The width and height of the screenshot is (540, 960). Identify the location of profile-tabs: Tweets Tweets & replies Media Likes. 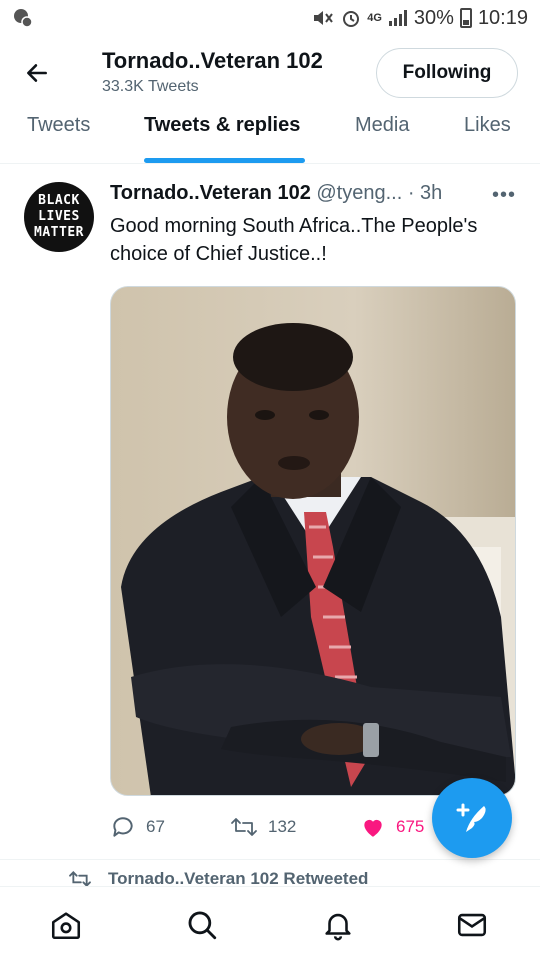
(270, 135).